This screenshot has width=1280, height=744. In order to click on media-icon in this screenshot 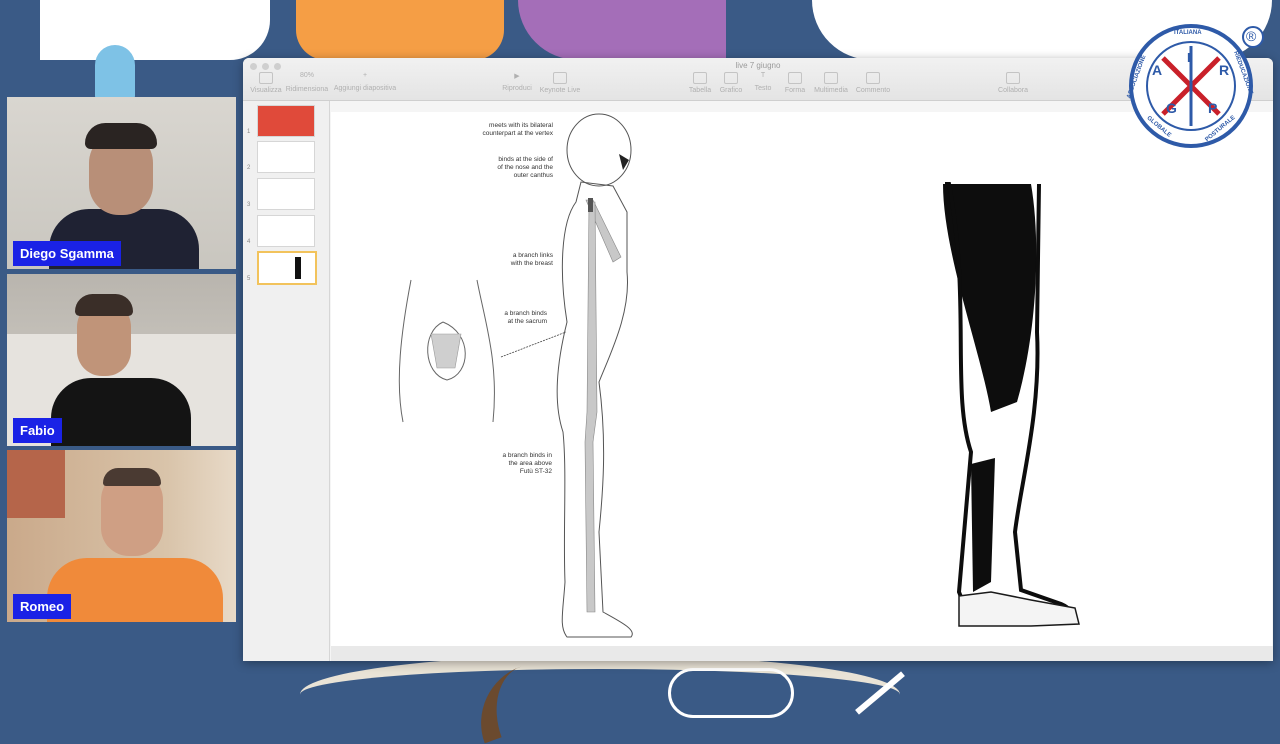, I will do `click(831, 78)`.